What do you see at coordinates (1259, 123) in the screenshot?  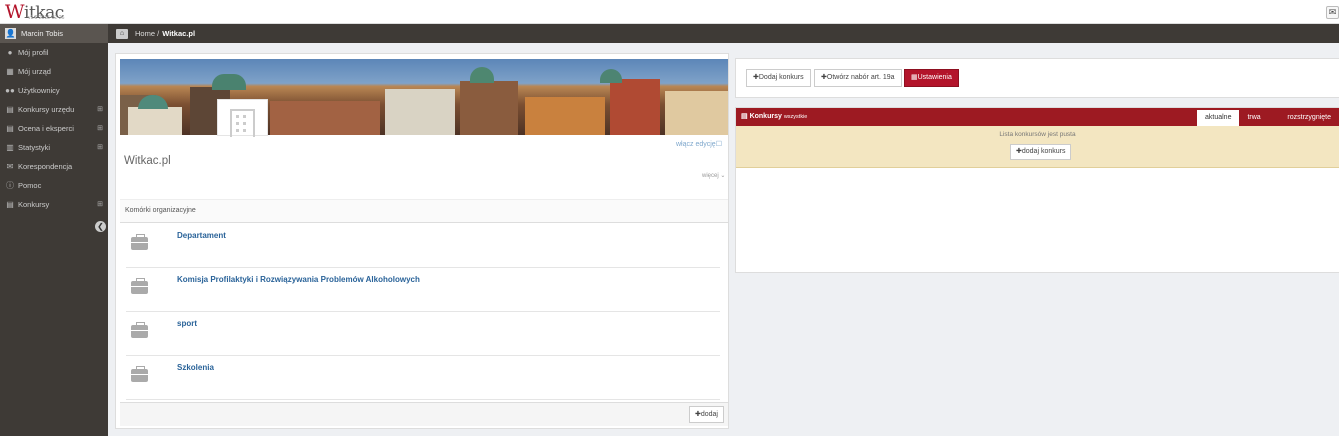 I see `tab-trwa-ocena: trwa ocena` at bounding box center [1259, 123].